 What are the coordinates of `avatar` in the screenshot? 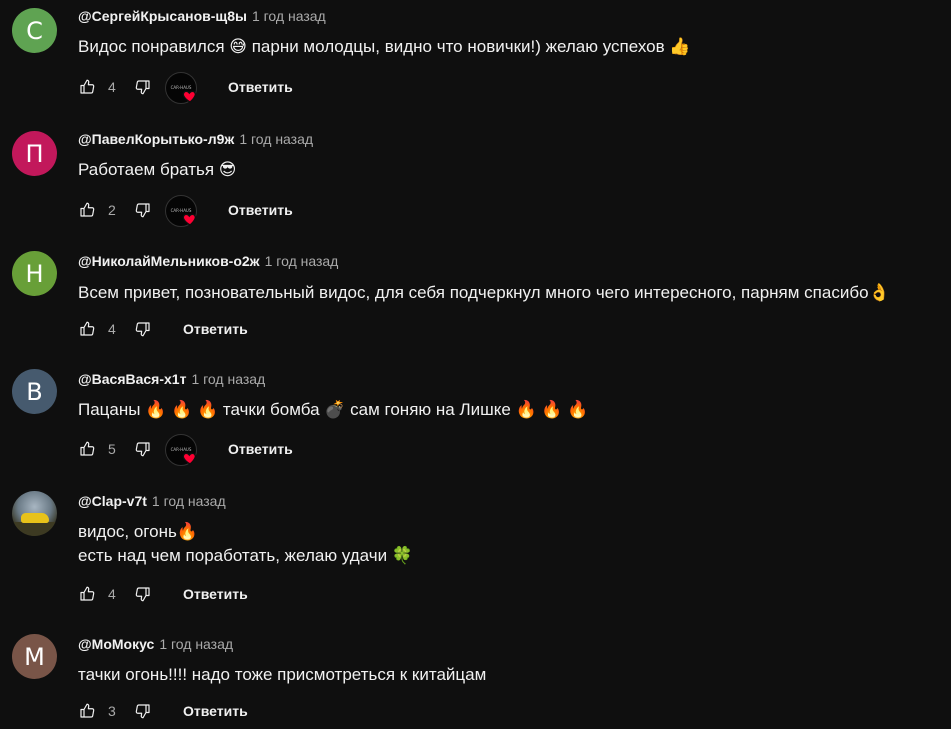 It's located at (34, 513).